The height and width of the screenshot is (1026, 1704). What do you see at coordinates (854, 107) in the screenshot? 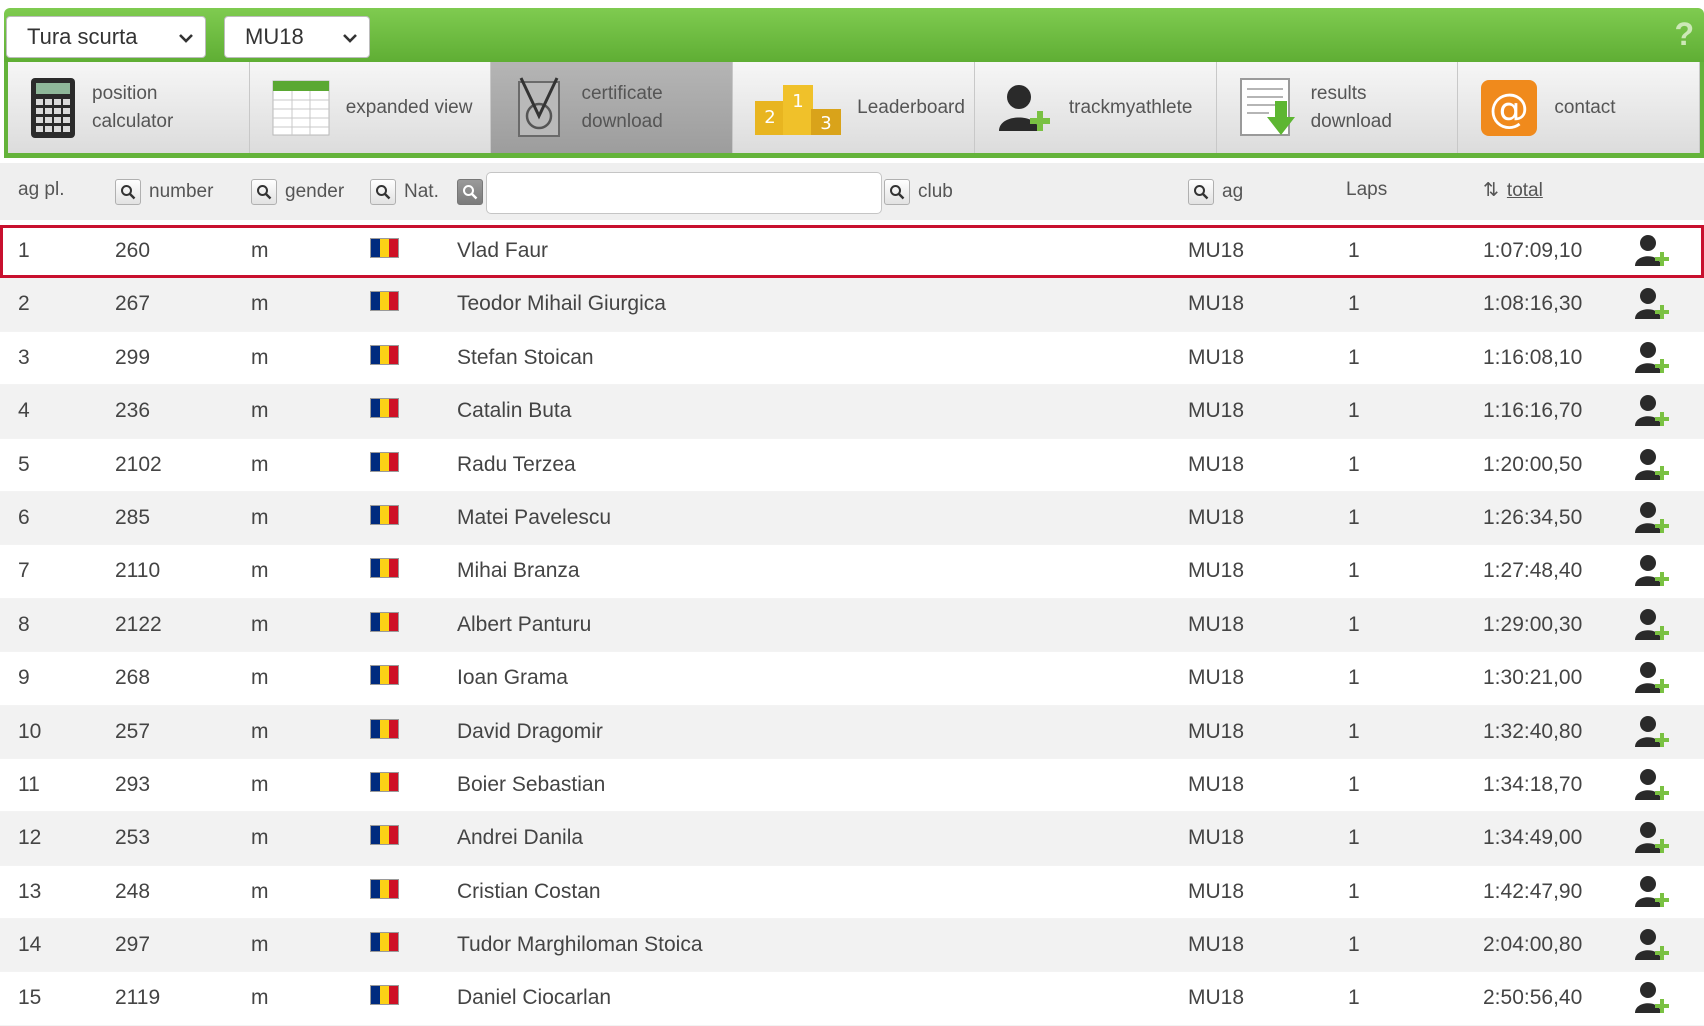
I see `leaderboard-button: 2 1 3 Leaderboard` at bounding box center [854, 107].